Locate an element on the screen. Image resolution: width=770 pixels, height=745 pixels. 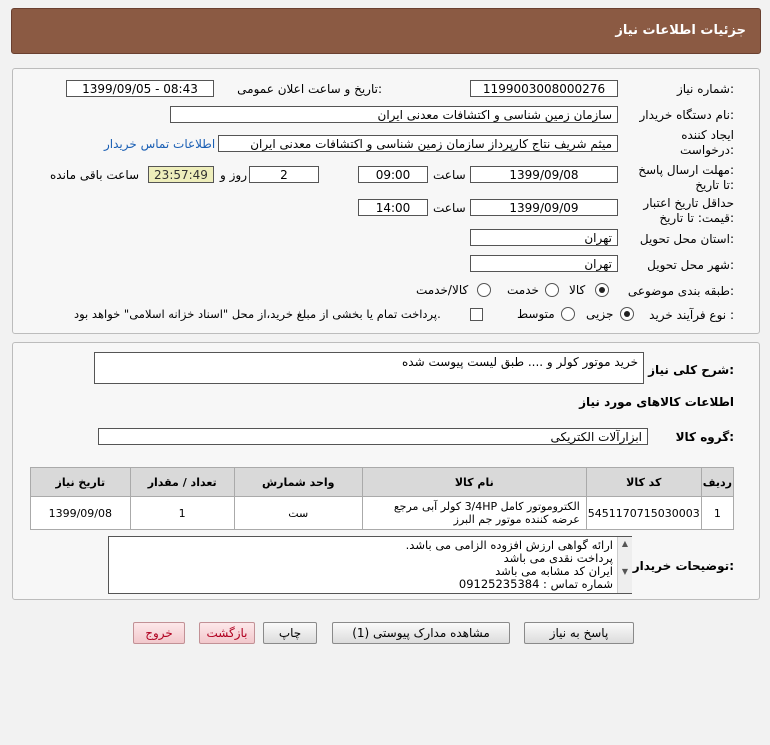
validity-time-field: 14:00 is located at coordinates (393, 207).